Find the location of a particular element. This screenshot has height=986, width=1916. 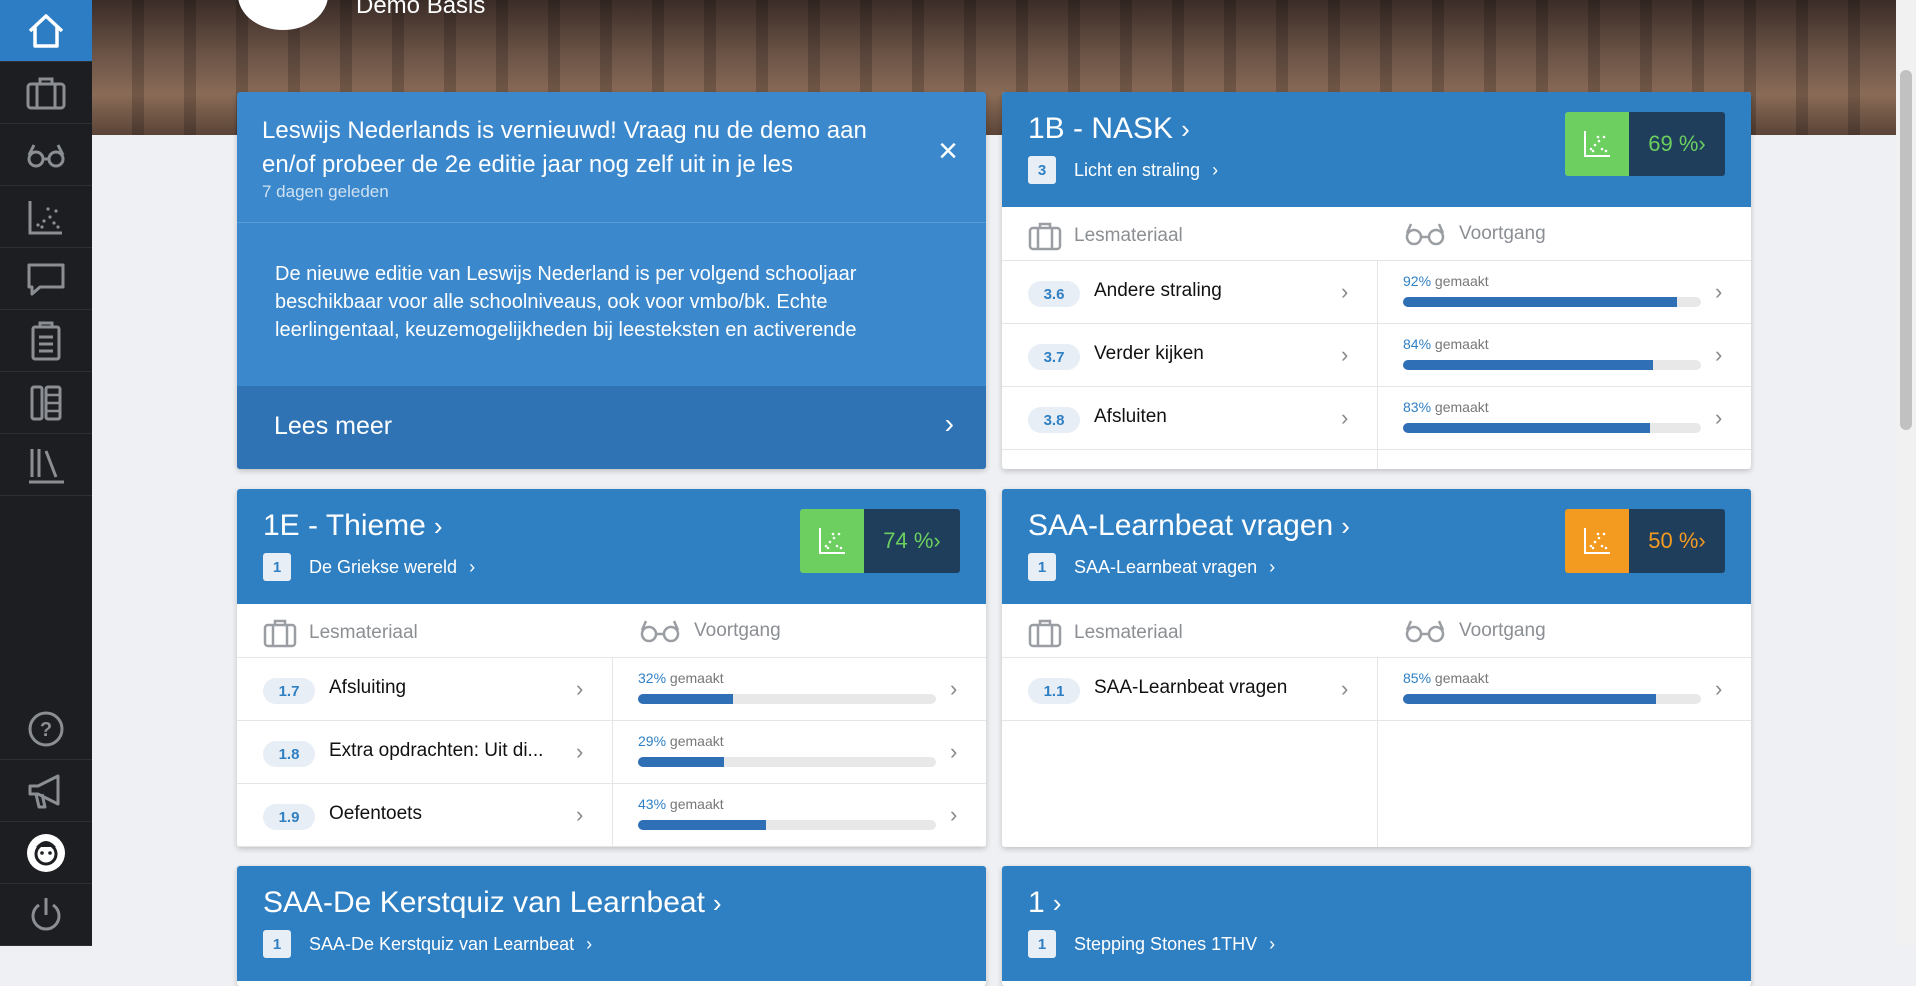

lesson-name: Afsluiting is located at coordinates (449, 688).